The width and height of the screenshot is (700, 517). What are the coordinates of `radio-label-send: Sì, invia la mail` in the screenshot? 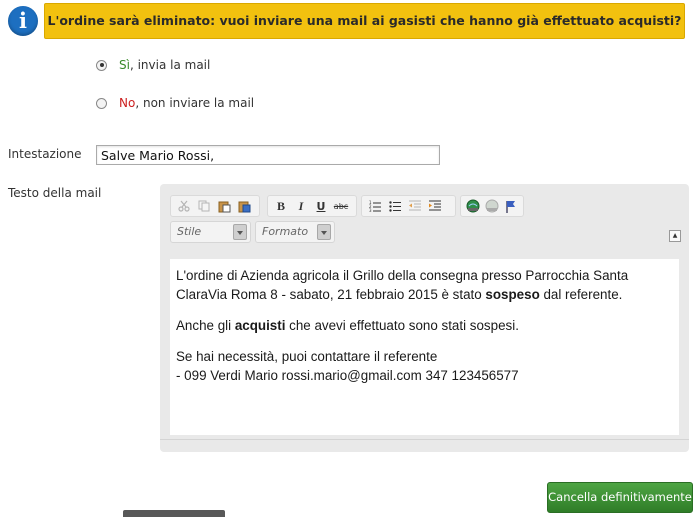 It's located at (164, 65).